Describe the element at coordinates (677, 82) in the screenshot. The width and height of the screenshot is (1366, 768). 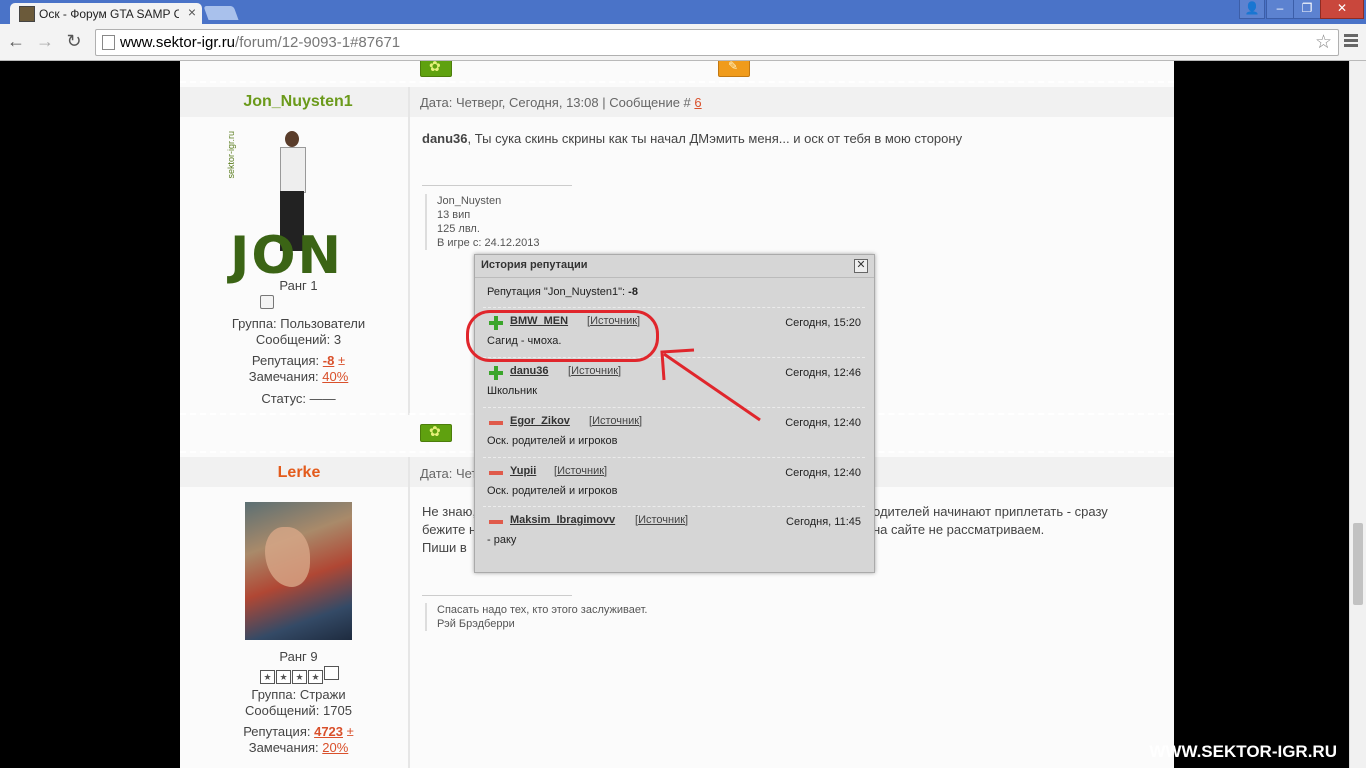
I see `row-divider` at that location.